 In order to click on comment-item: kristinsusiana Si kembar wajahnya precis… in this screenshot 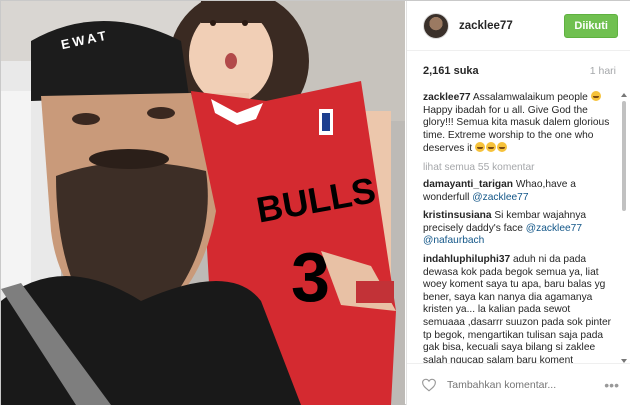, I will do `click(517, 229)`.